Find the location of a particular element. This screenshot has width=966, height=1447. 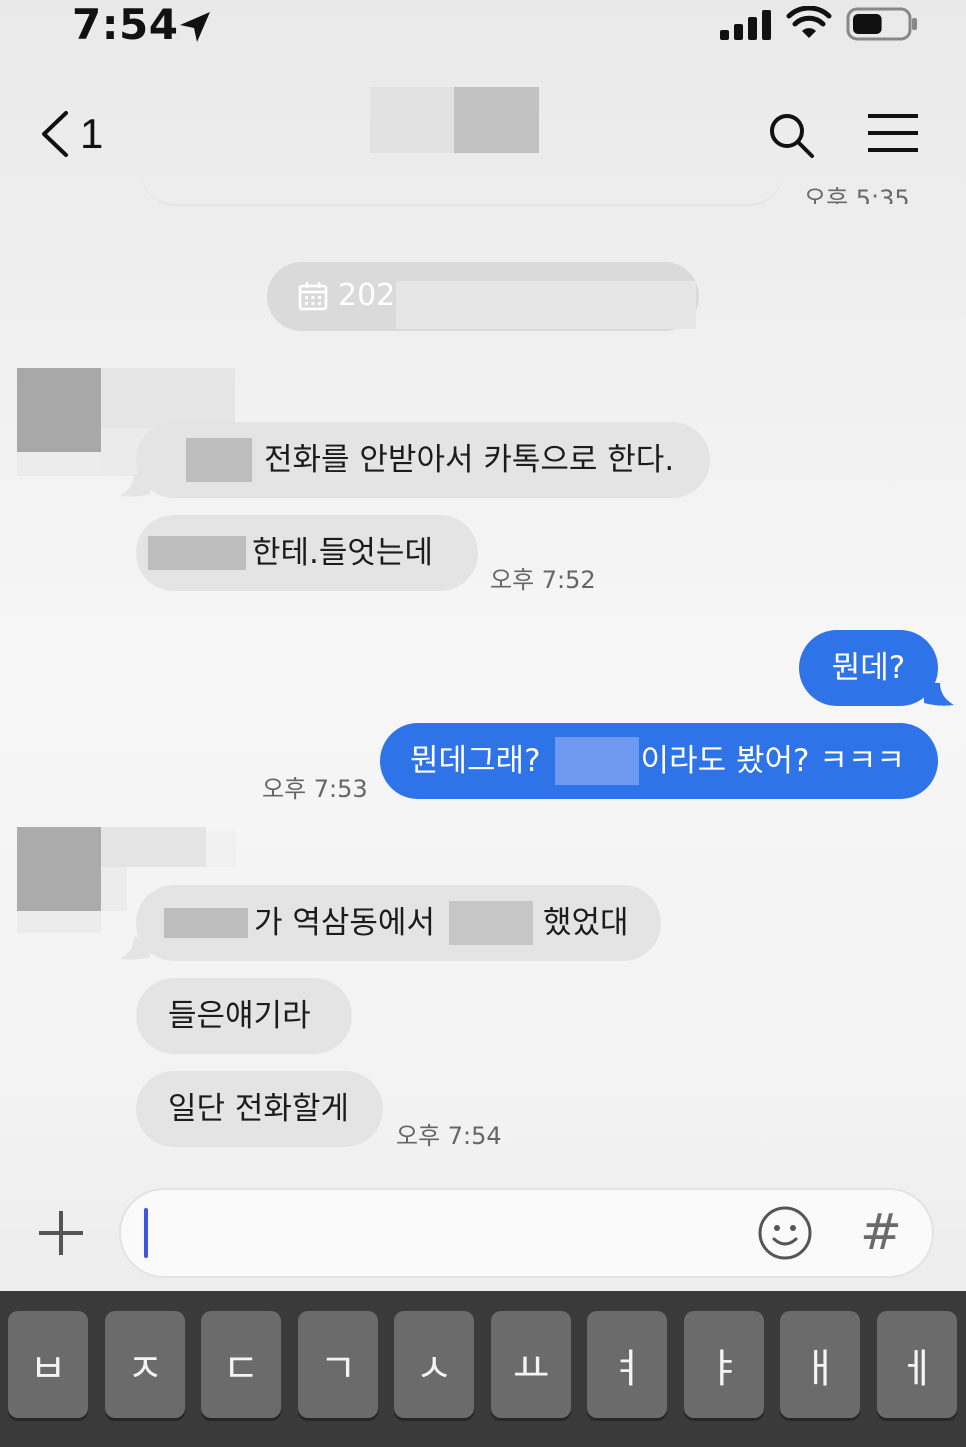

key-e: ㅔ is located at coordinates (917, 1364).